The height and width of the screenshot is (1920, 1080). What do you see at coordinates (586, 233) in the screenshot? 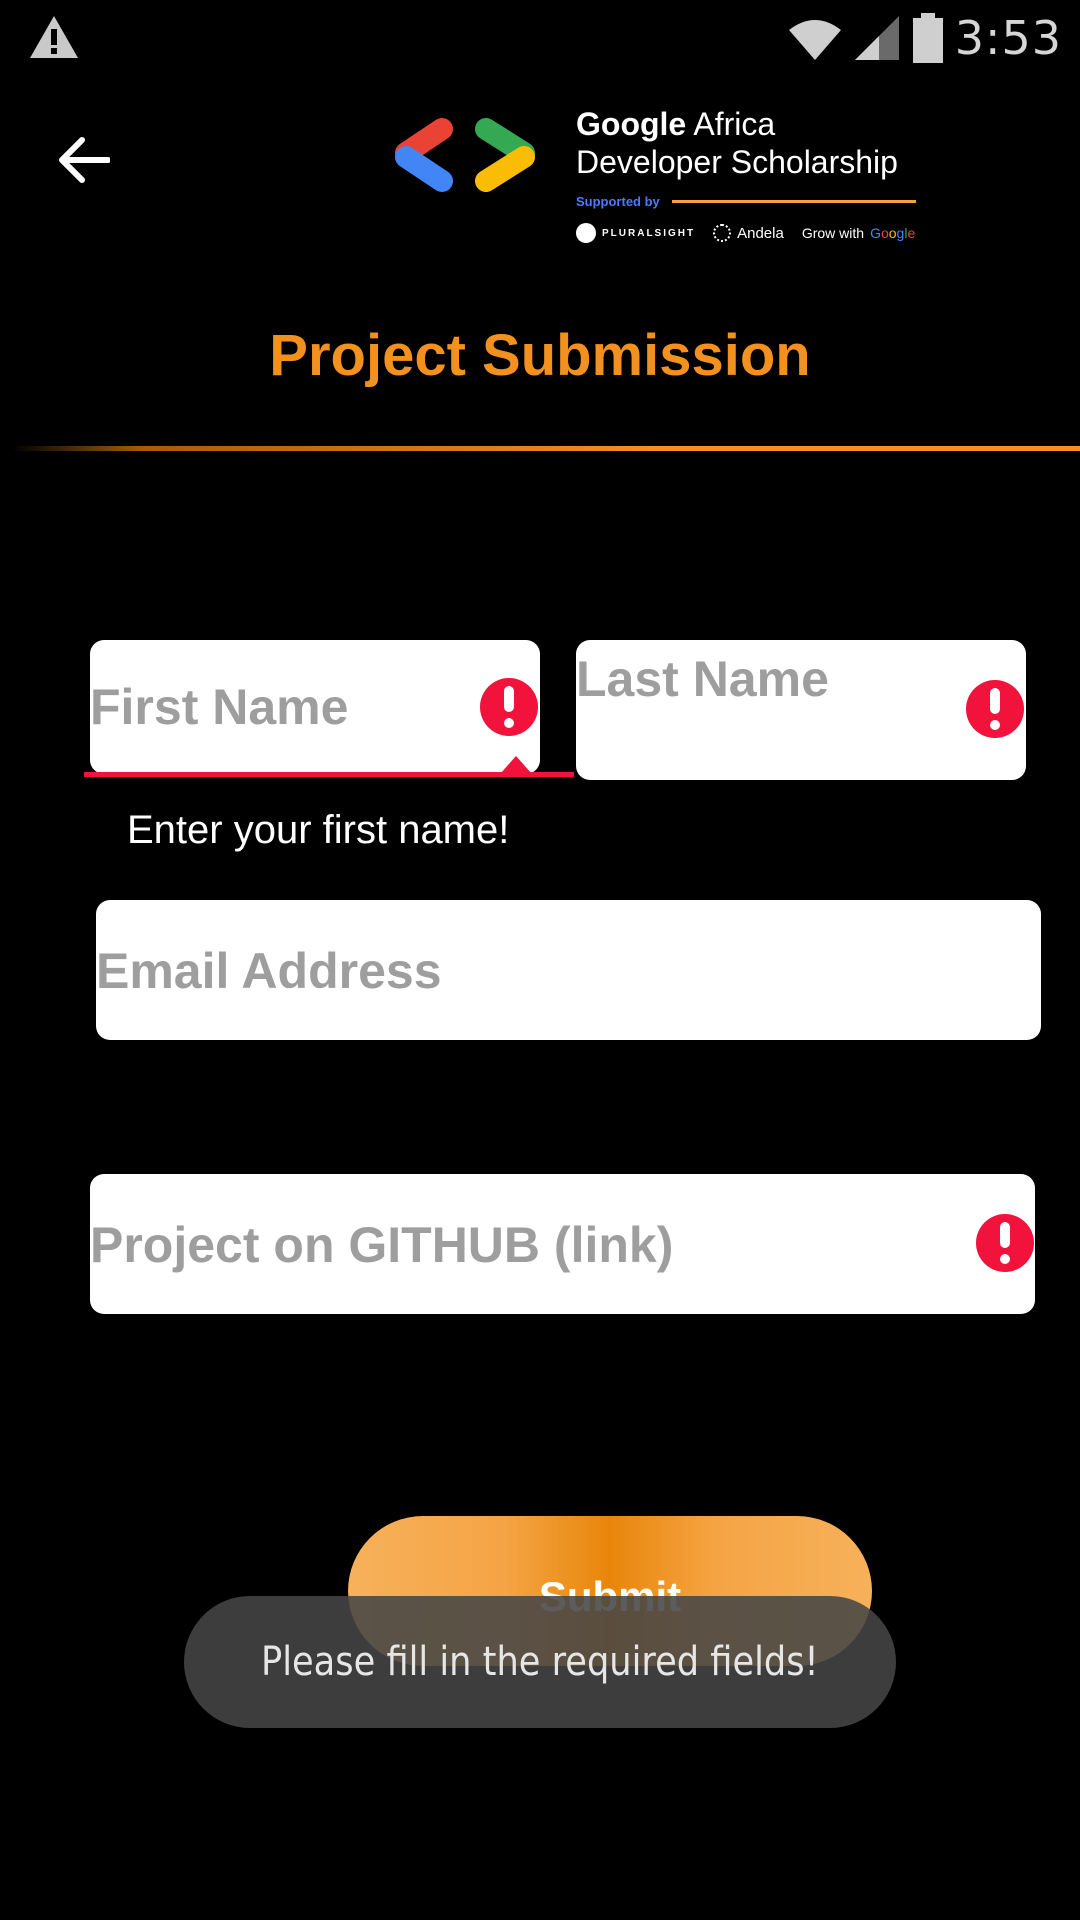
I see `pluralsight-logo-icon` at bounding box center [586, 233].